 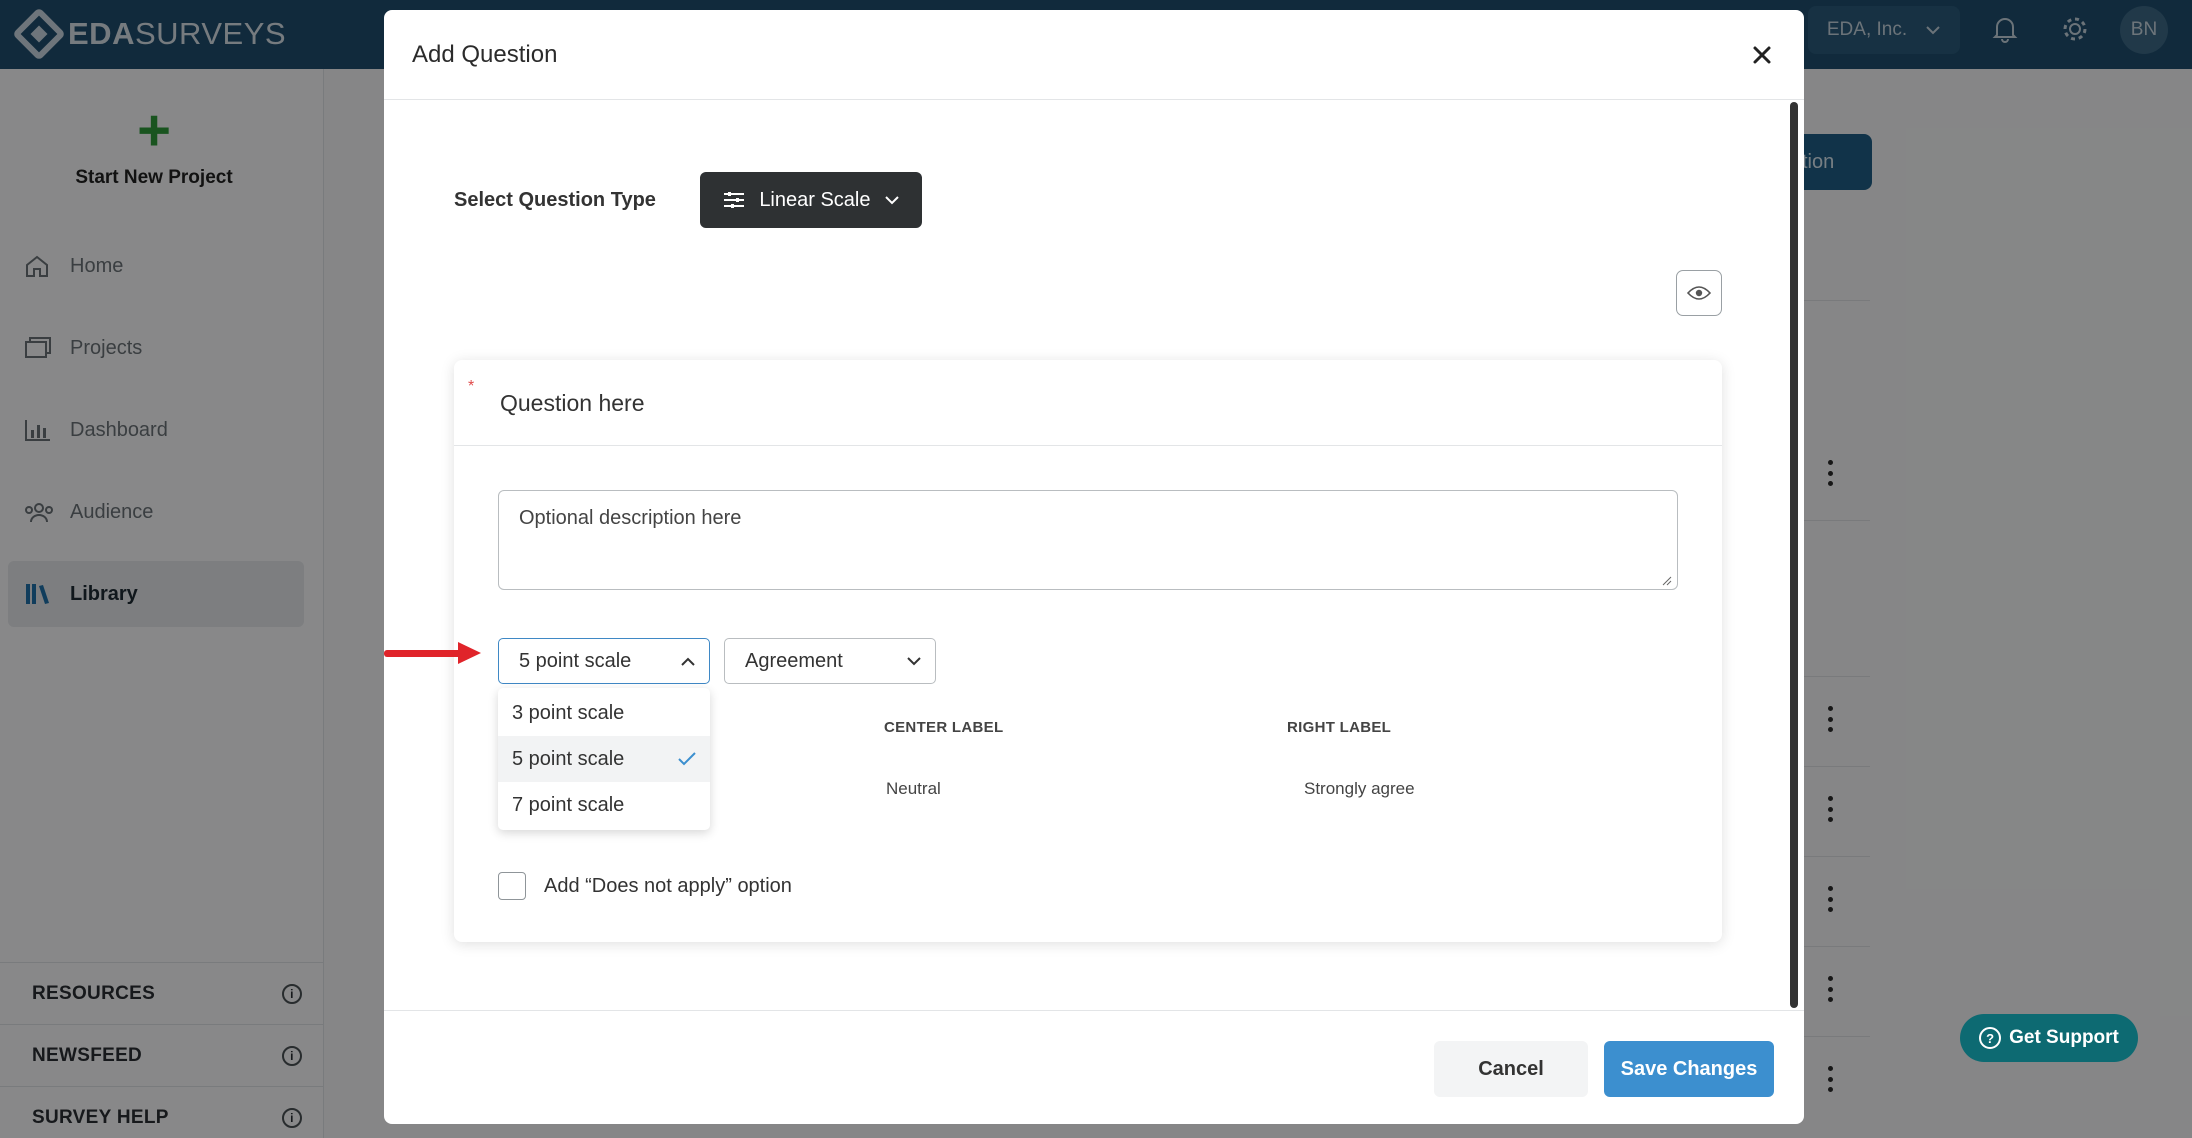 I want to click on option-label: 5 point scale, so click(x=568, y=758).